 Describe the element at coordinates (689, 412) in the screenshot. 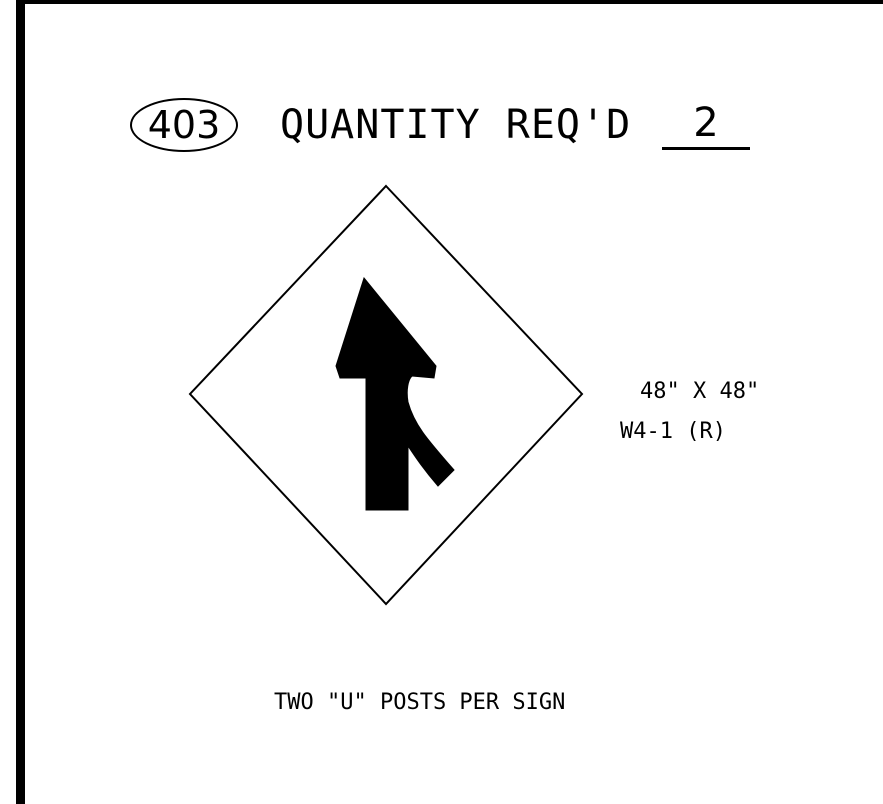

I see `sign-specification: 48" X 48" W4-1 (R)` at that location.